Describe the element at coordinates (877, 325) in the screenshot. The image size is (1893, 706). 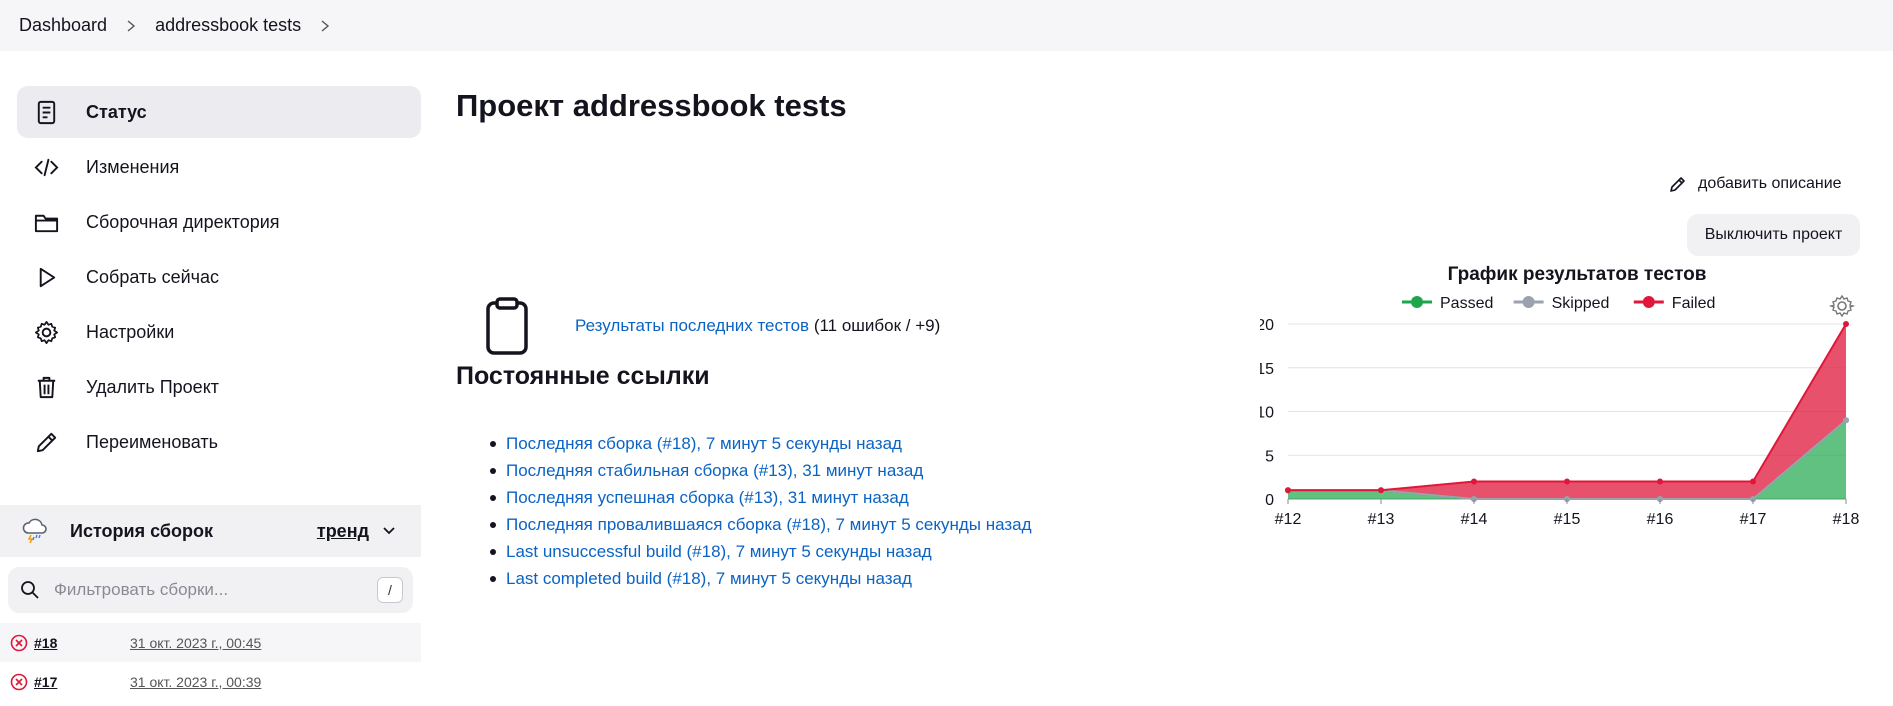
I see `test-results-summary: (11 ошибок / +9)` at that location.